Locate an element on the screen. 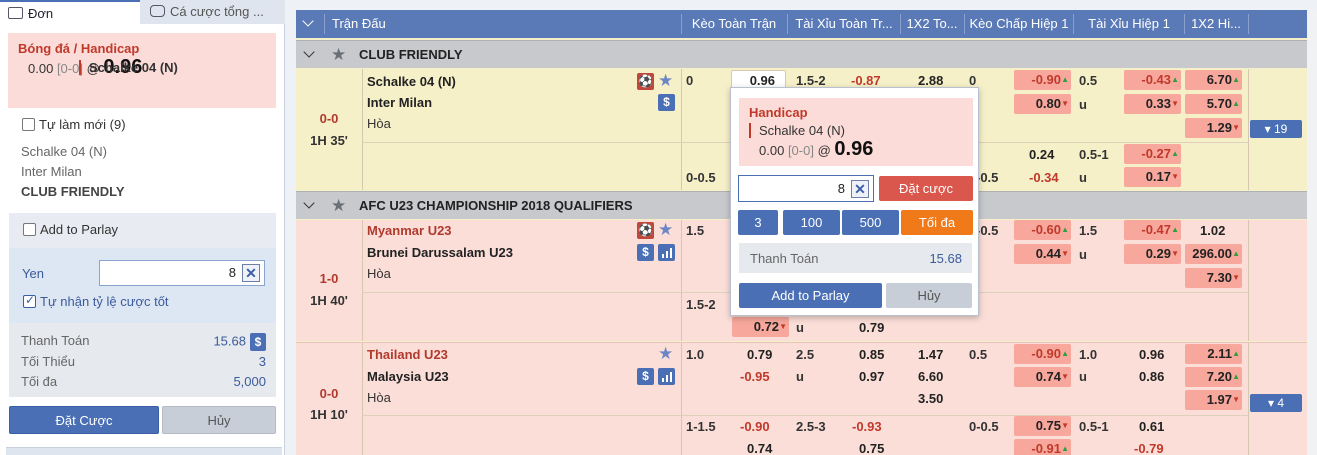 Image resolution: width=1317 pixels, height=455 pixels. odds-cell: 0.17 ▼ is located at coordinates (1152, 177).